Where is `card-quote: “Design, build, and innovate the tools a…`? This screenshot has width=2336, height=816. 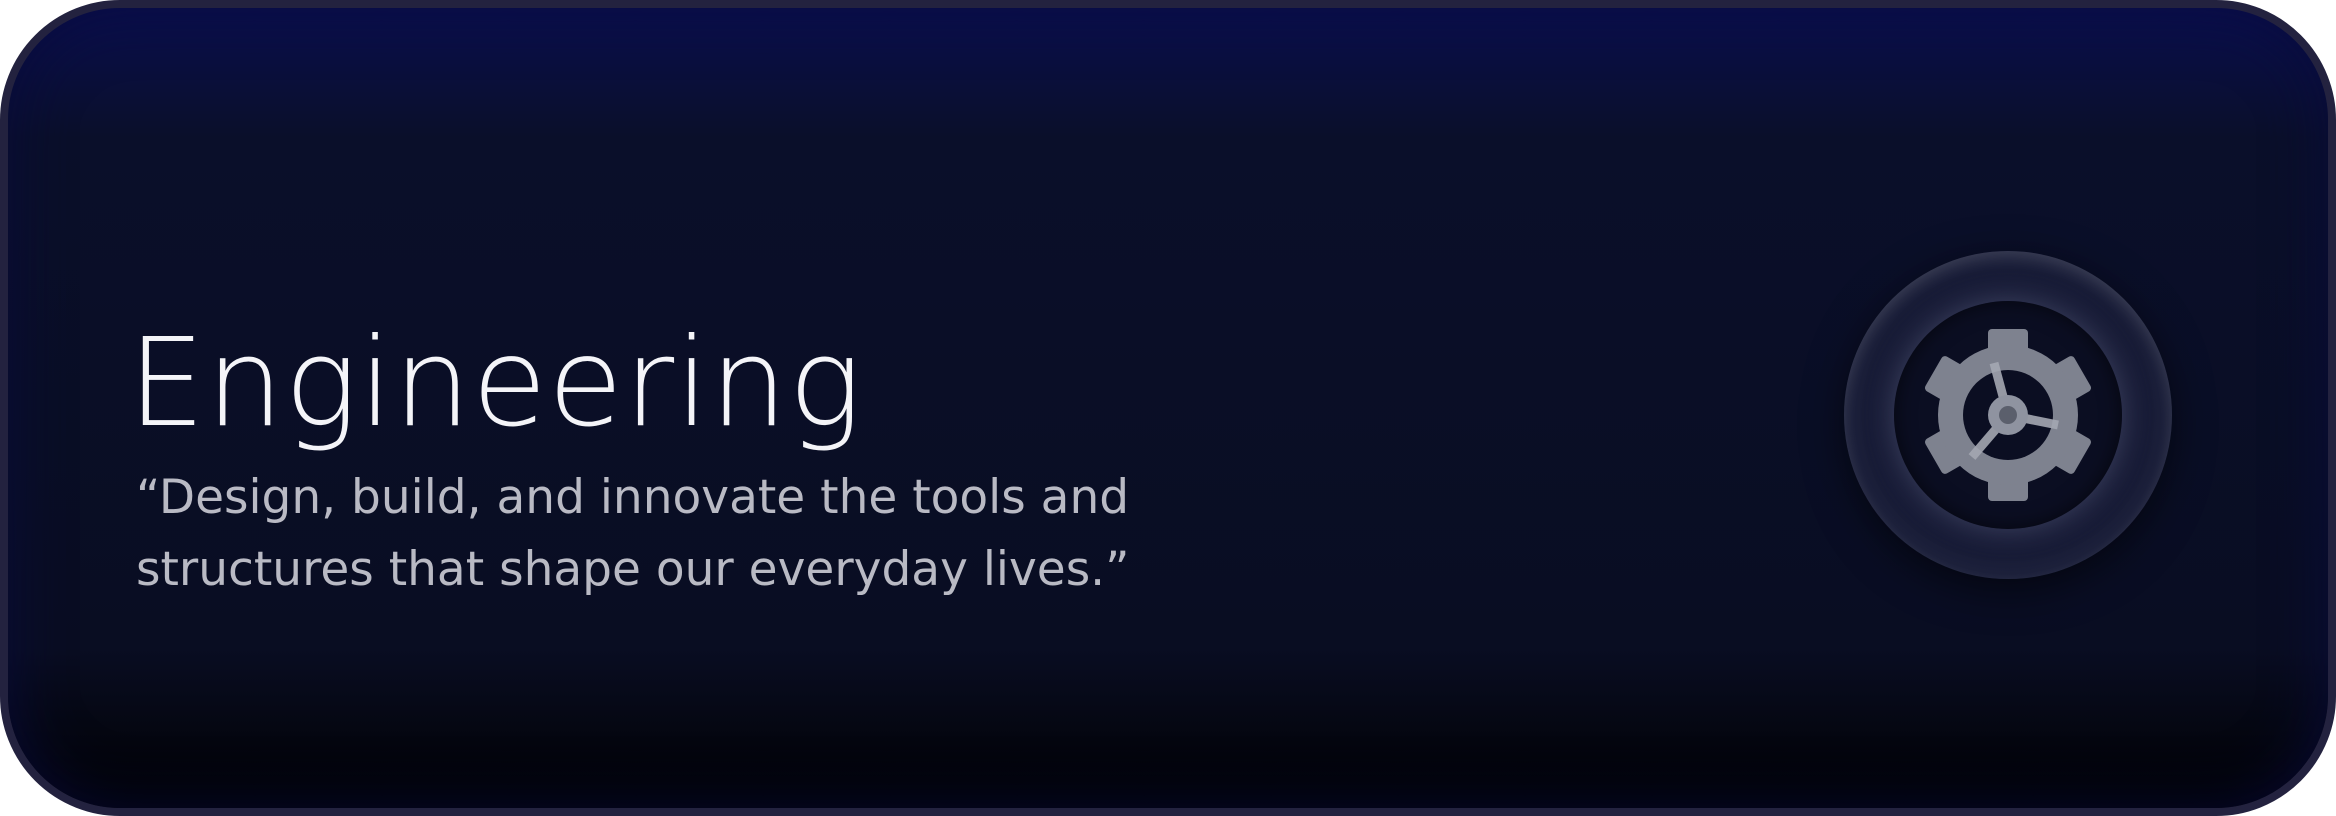 card-quote: “Design, build, and innovate the tools a… is located at coordinates (633, 533).